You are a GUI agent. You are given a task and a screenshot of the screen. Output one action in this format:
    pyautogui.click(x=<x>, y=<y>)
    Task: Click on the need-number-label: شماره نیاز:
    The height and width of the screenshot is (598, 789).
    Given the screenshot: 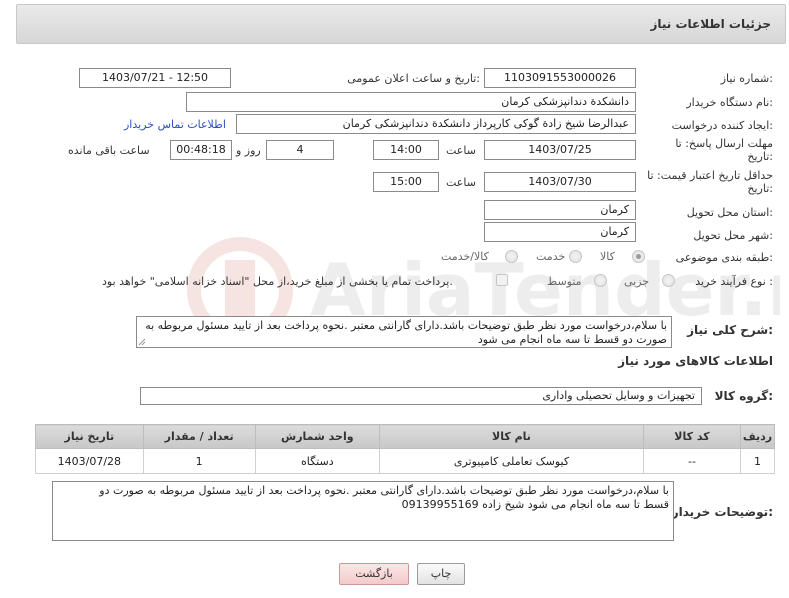 What is the action you would take?
    pyautogui.click(x=746, y=78)
    